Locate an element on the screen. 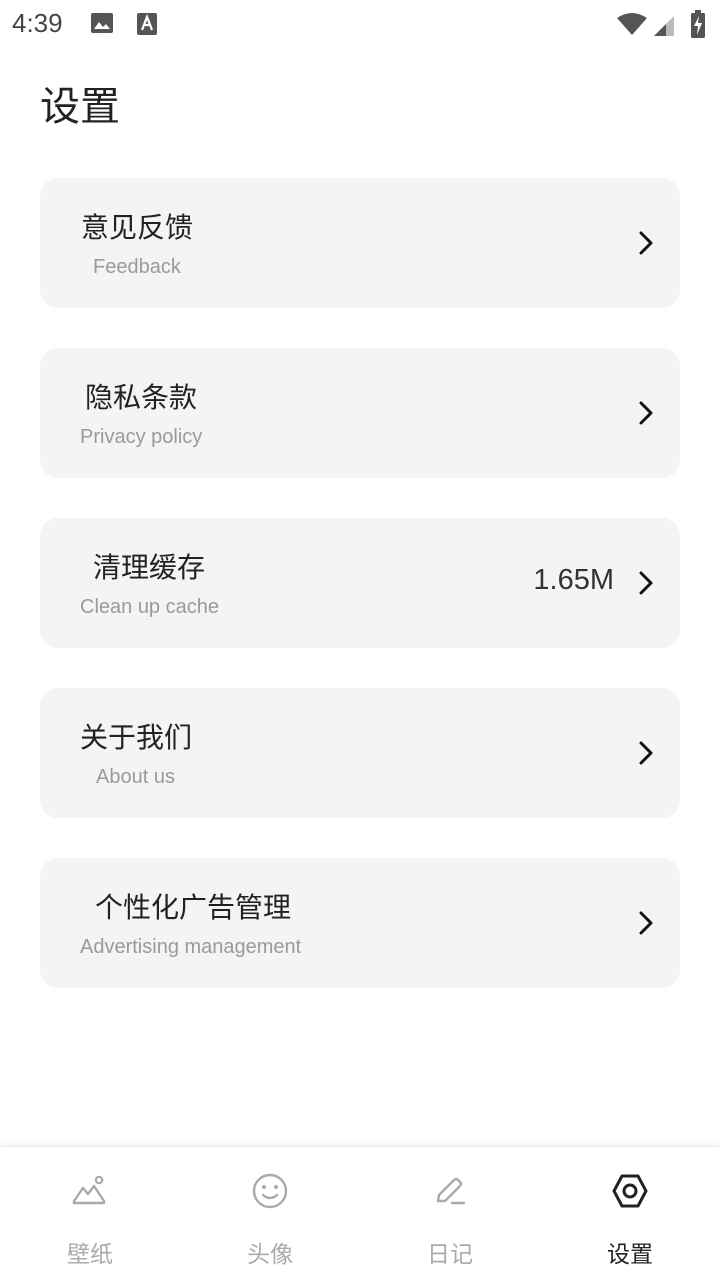 The image size is (720, 1280). nav-item-diary: 日记 is located at coordinates (450, 1213).